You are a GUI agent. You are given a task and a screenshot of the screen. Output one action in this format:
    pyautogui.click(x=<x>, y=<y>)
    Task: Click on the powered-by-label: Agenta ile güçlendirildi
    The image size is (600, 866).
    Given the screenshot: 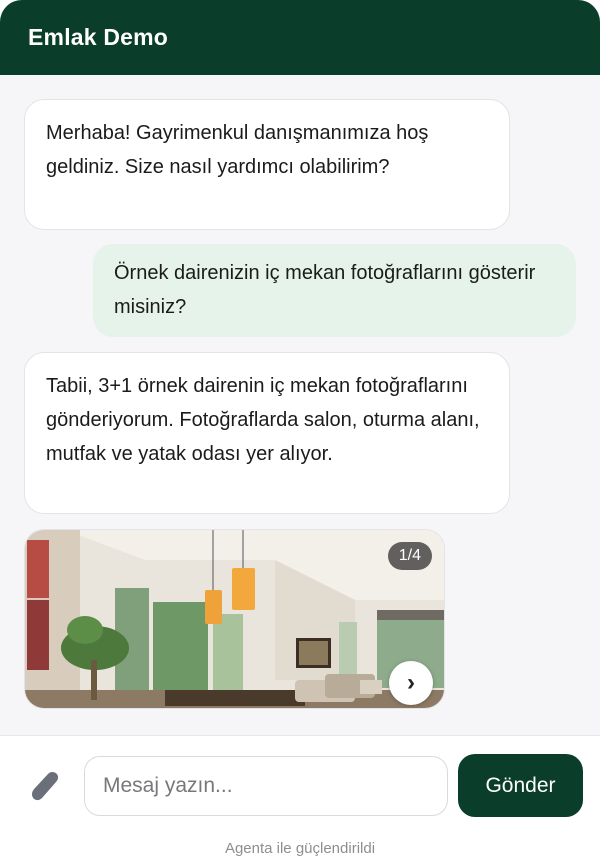 What is the action you would take?
    pyautogui.click(x=300, y=848)
    